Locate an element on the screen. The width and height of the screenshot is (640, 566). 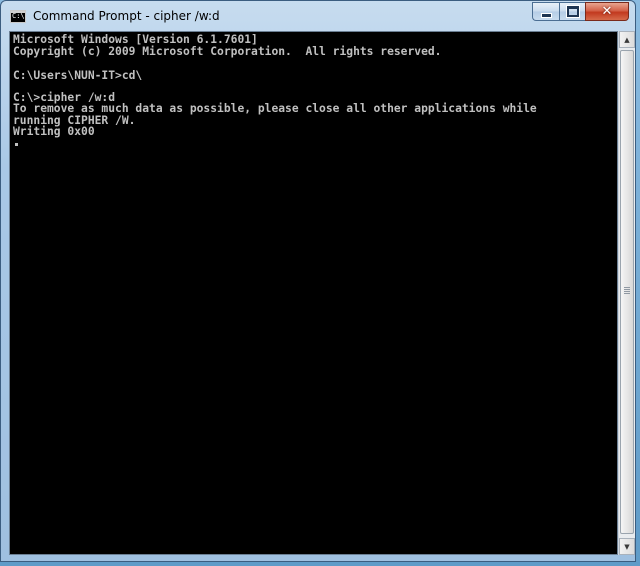
console-line: Writing 0x00 is located at coordinates (54, 131).